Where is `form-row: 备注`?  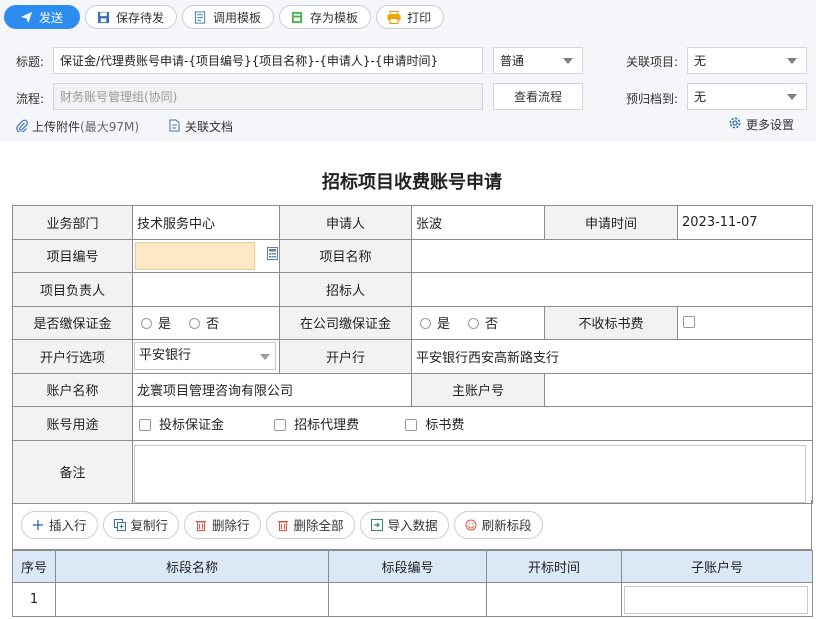
form-row: 备注 is located at coordinates (412, 471).